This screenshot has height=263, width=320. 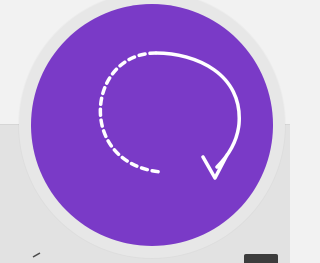 What do you see at coordinates (261, 258) in the screenshot?
I see `dark-chip` at bounding box center [261, 258].